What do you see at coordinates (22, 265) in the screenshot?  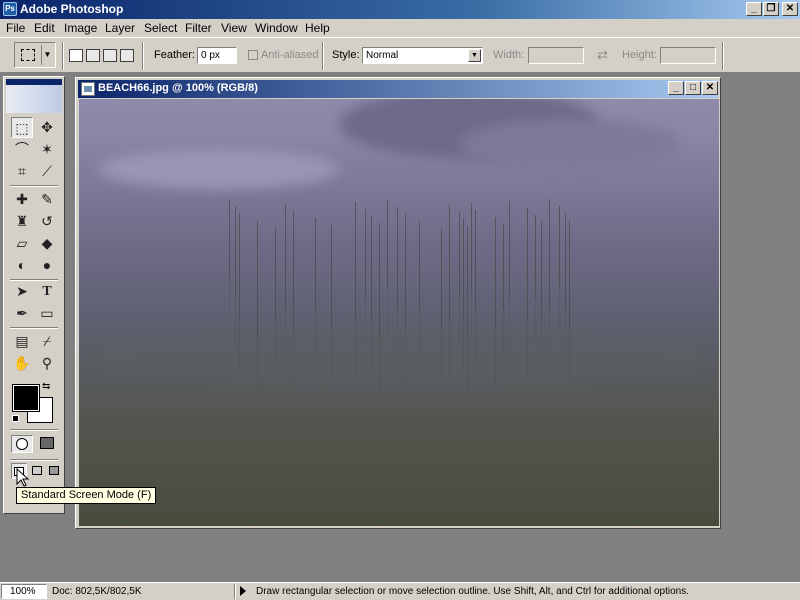 I see `blur-tool: ◐` at bounding box center [22, 265].